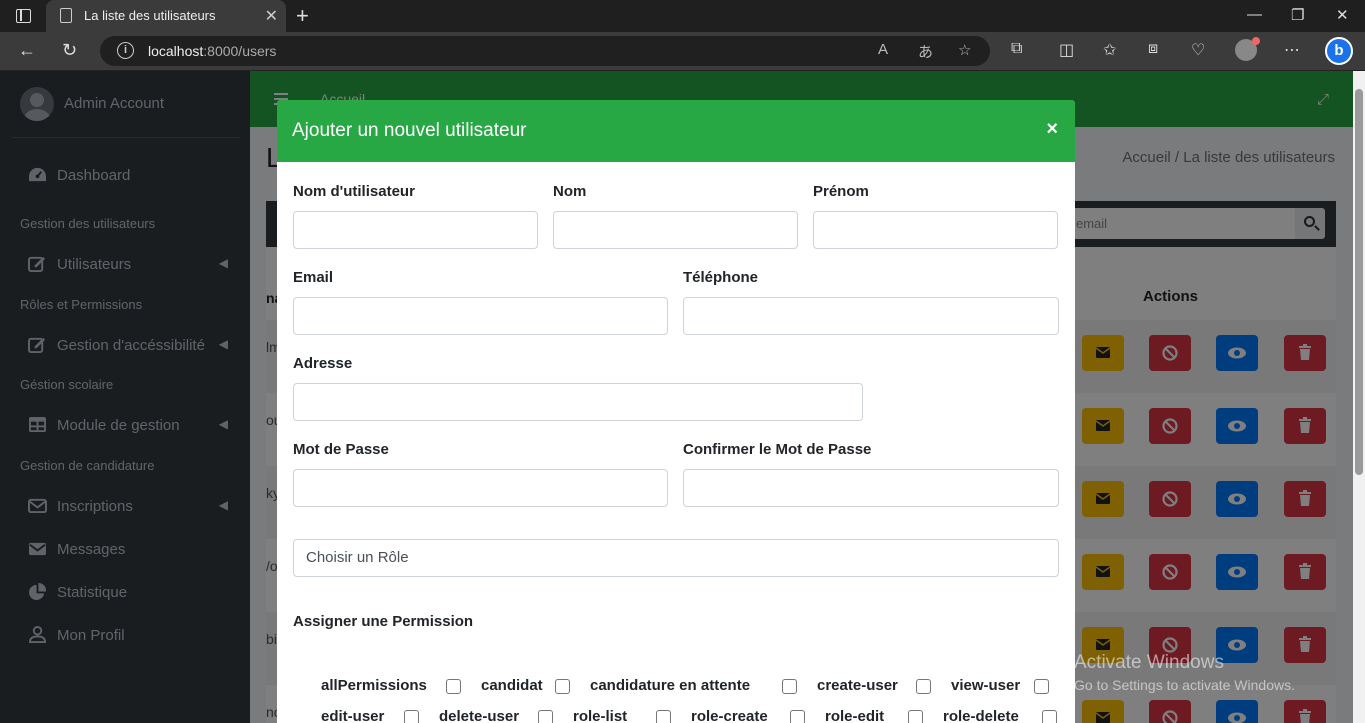 The height and width of the screenshot is (723, 1365). What do you see at coordinates (721, 277) in the screenshot?
I see `telephone-label: Téléphone` at bounding box center [721, 277].